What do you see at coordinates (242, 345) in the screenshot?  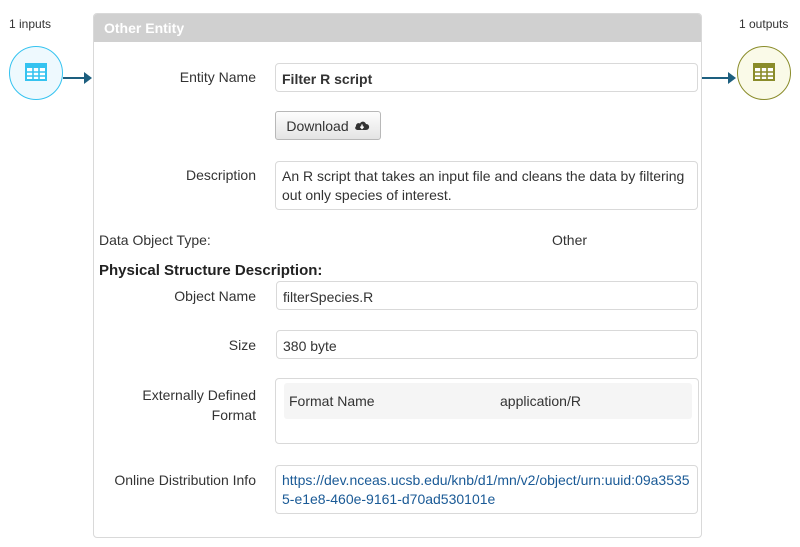 I see `size-label: Size` at bounding box center [242, 345].